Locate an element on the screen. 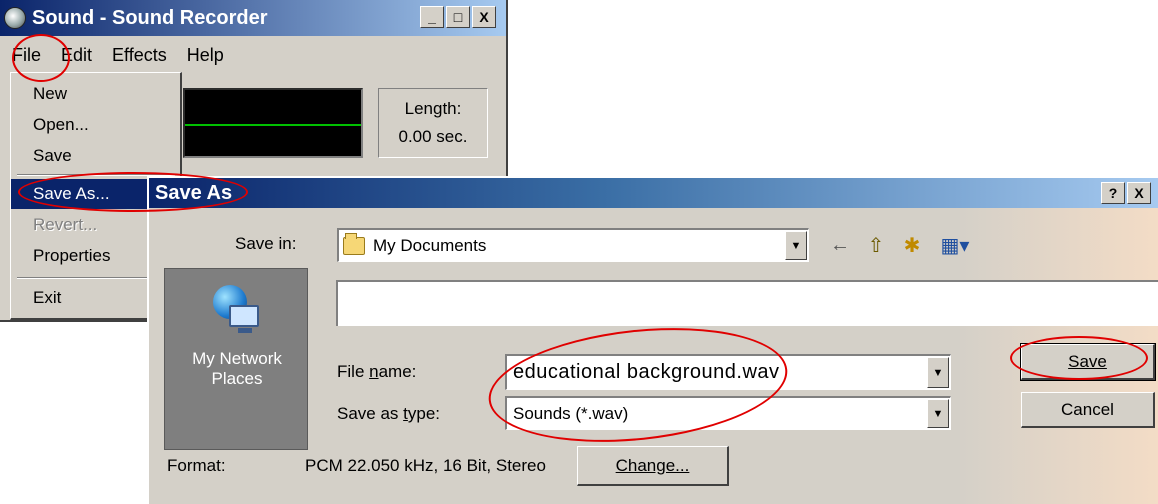 The image size is (1158, 504). waveform-line is located at coordinates (273, 125).